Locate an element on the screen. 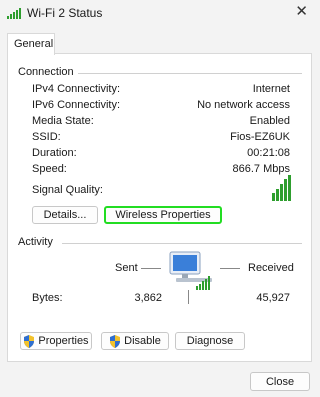 The image size is (320, 397). window-title: Wi-Fi 2 Status is located at coordinates (65, 13).